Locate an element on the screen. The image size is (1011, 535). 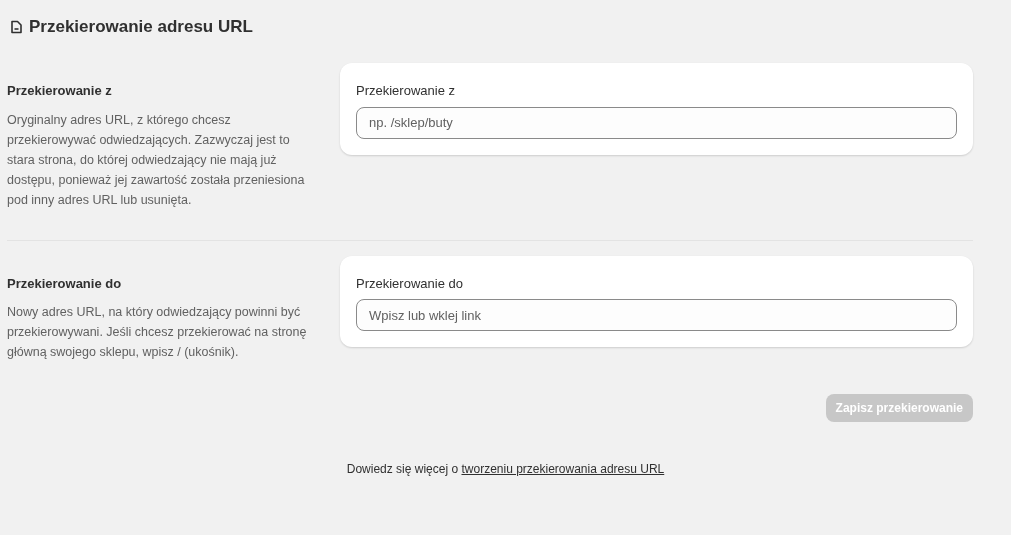
document-icon is located at coordinates (16, 26).